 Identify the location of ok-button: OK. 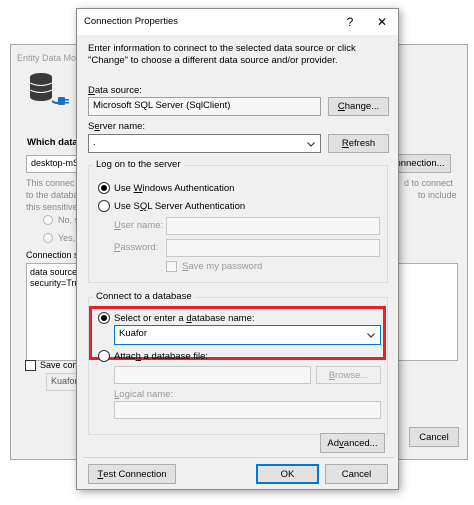
(287, 474).